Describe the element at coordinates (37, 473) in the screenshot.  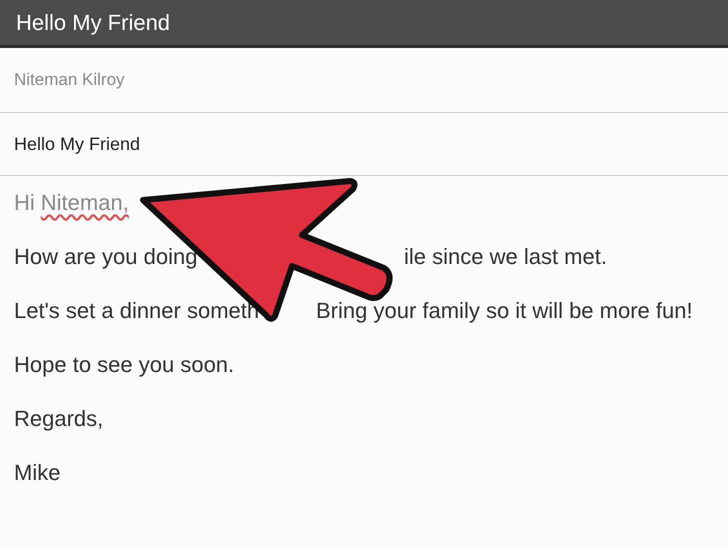
I see `body-text: Mike` at that location.